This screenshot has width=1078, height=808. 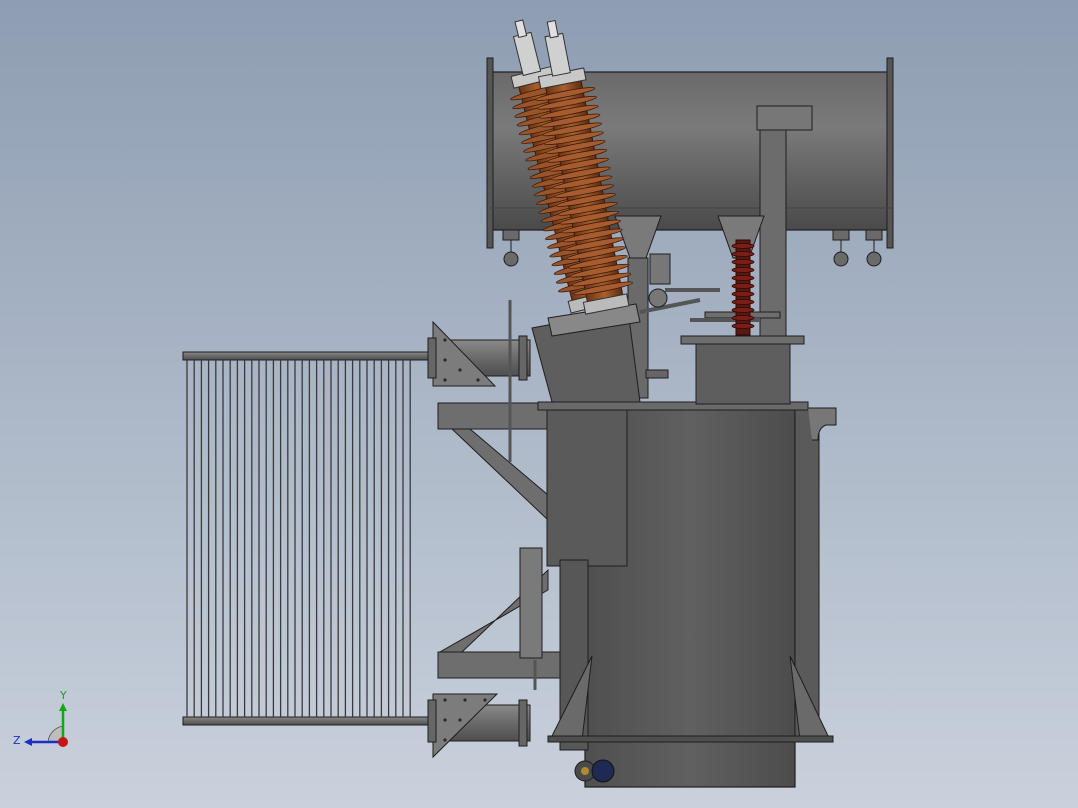 What do you see at coordinates (17, 740) in the screenshot?
I see `z-axis-label: Z` at bounding box center [17, 740].